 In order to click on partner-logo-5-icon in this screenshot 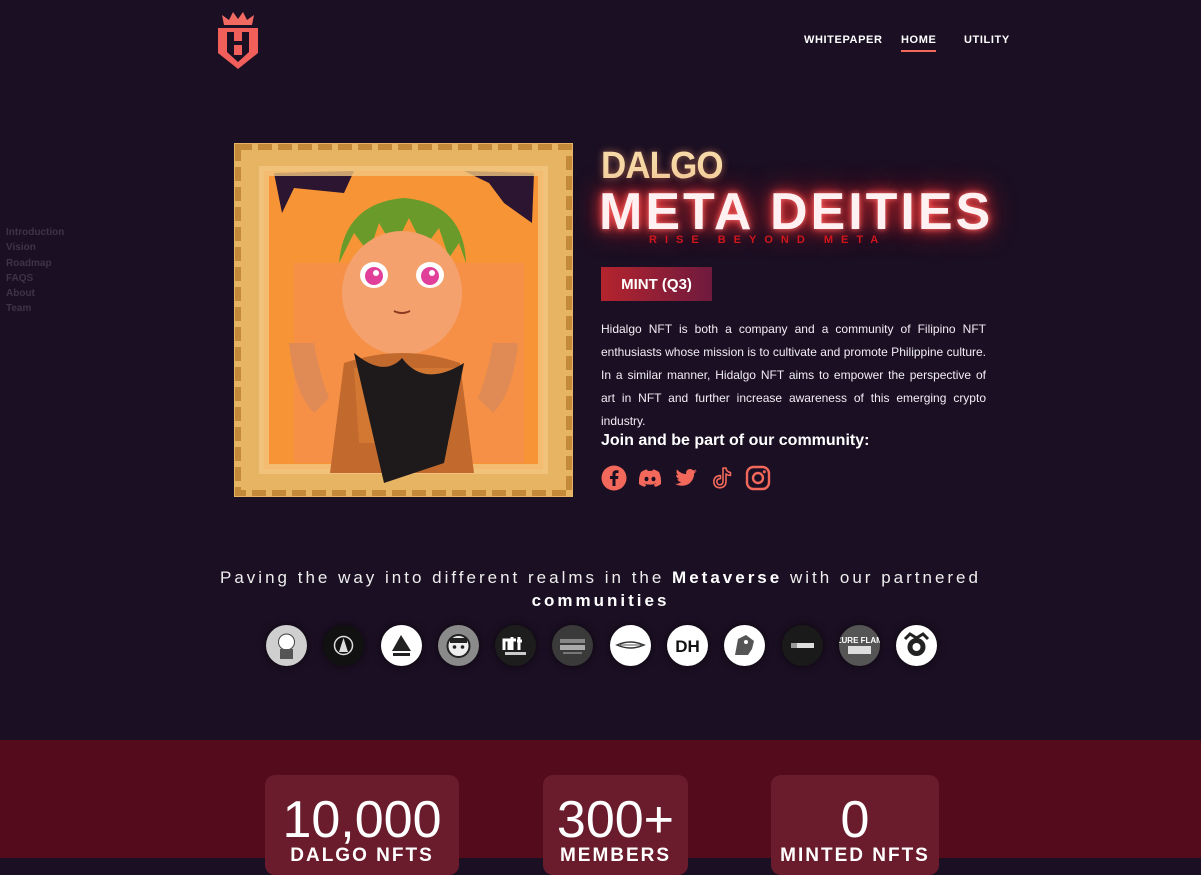, I will do `click(514, 646)`.